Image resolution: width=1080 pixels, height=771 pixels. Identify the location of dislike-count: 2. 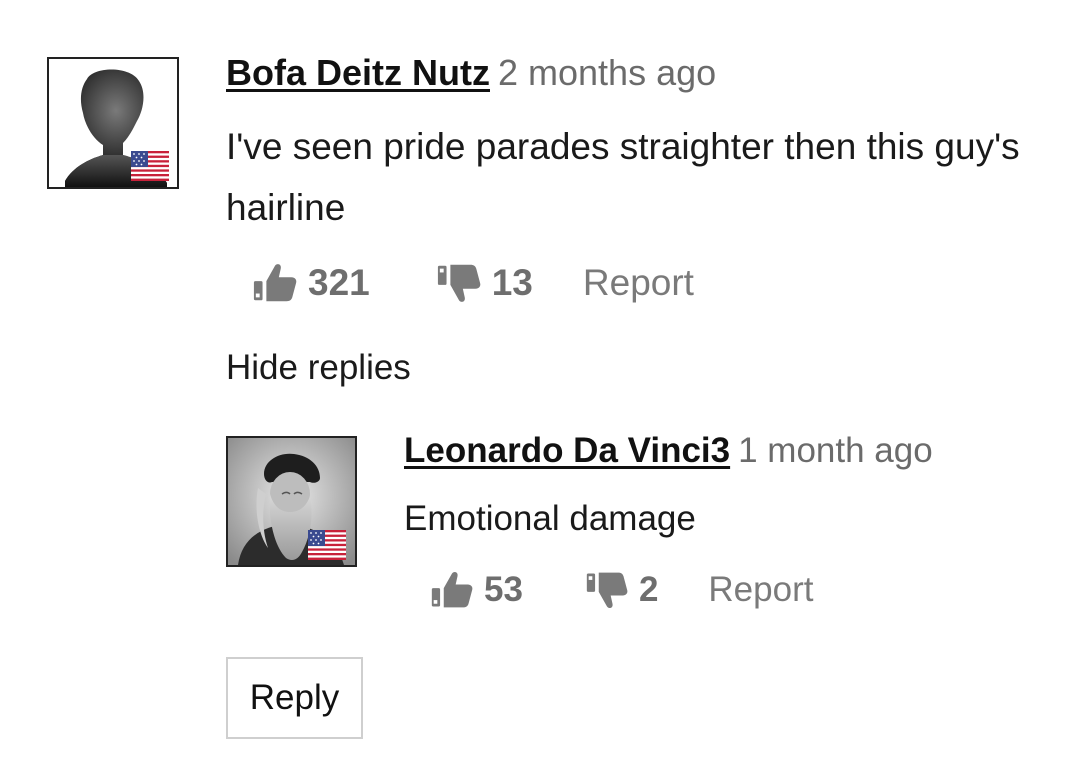
(648, 589).